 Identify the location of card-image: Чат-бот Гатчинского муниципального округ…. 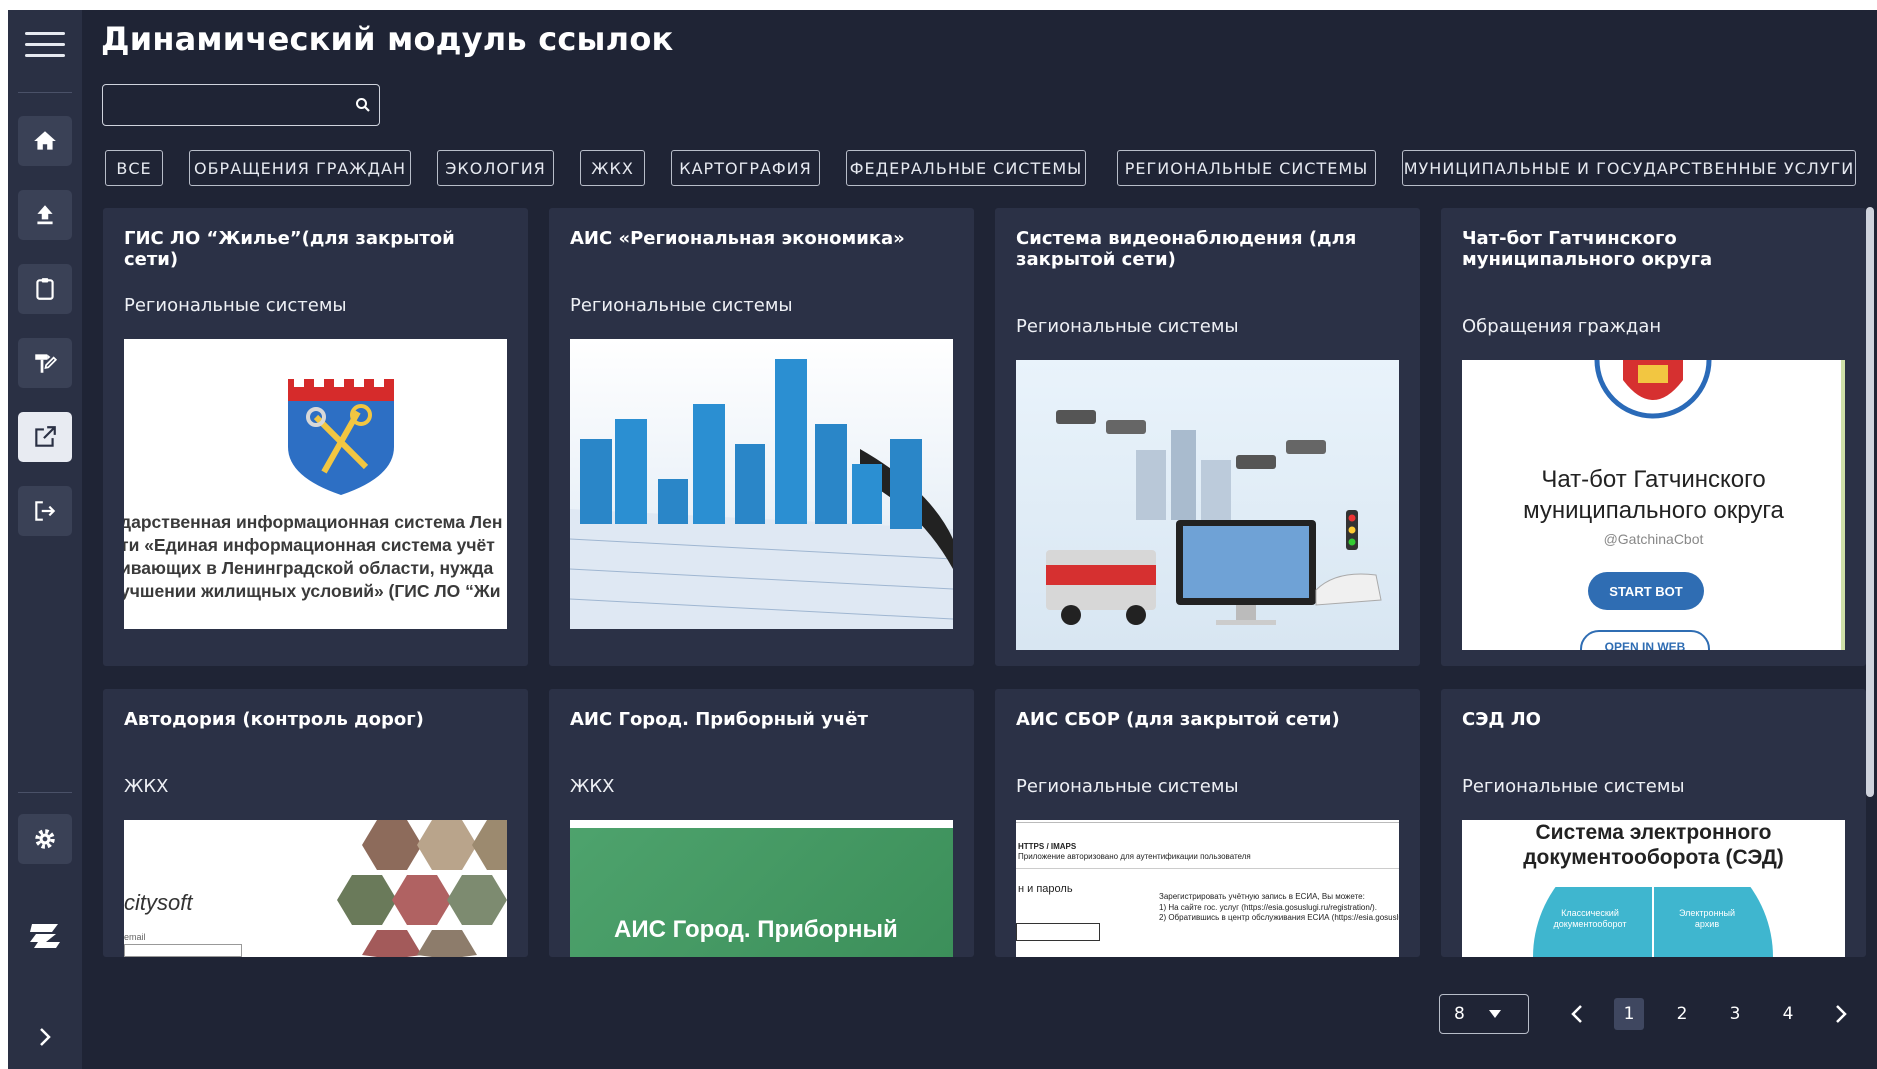
(1653, 505).